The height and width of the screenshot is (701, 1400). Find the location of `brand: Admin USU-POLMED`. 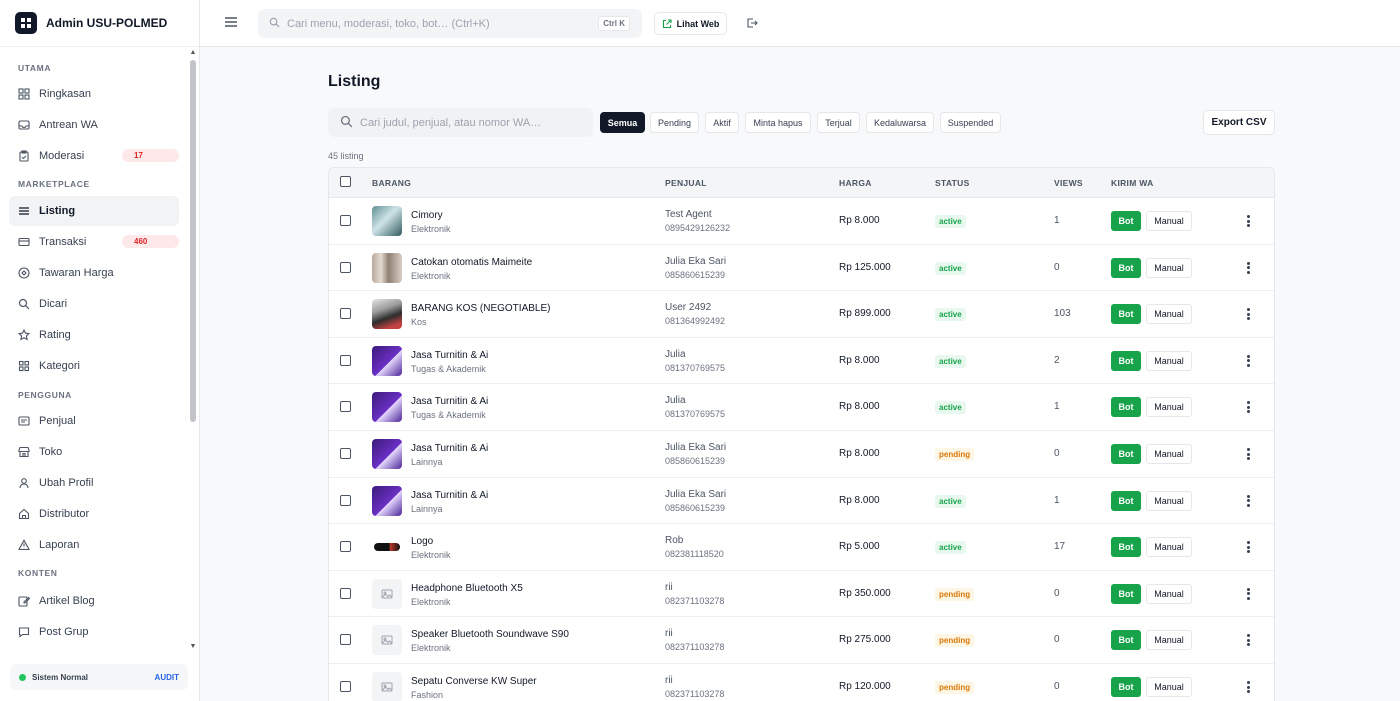

brand: Admin USU-POLMED is located at coordinates (99, 23).